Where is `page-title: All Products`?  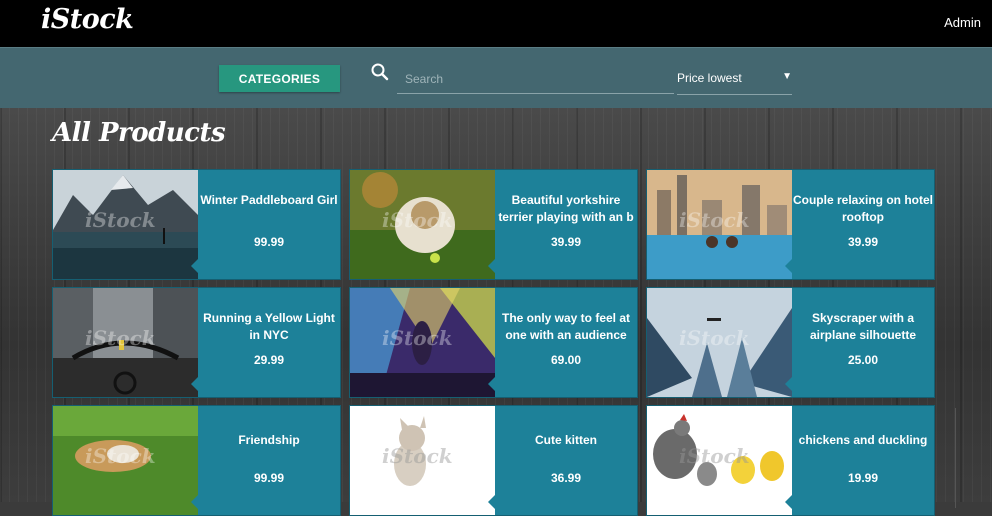
page-title: All Products is located at coordinates (139, 133).